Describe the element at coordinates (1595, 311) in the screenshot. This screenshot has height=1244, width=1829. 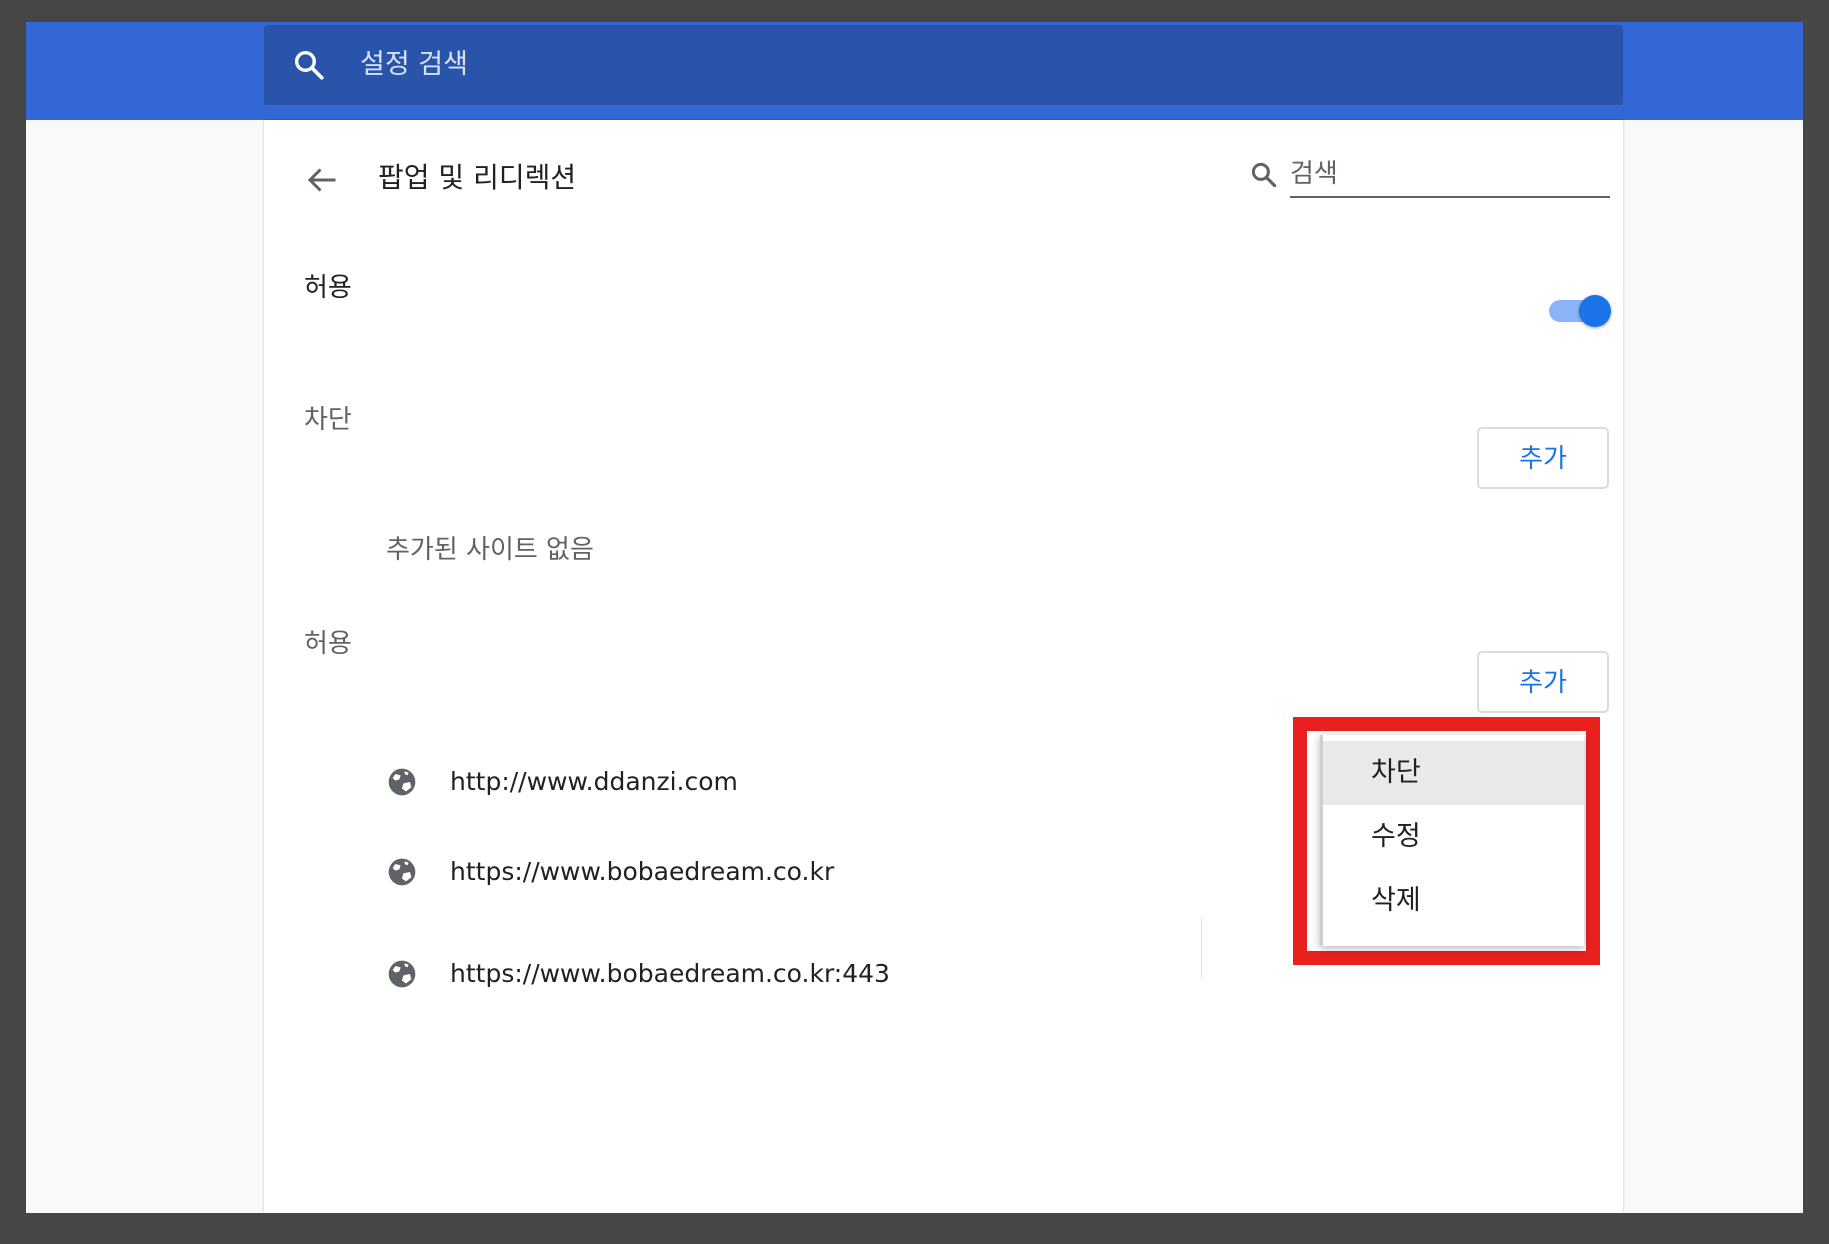
I see `toggle-knob` at that location.